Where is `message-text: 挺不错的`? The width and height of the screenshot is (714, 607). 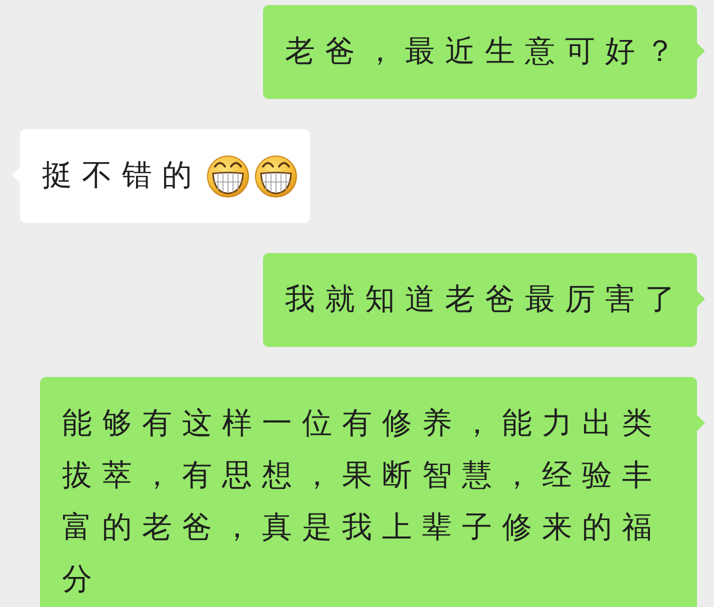 message-text: 挺不错的 is located at coordinates (122, 176).